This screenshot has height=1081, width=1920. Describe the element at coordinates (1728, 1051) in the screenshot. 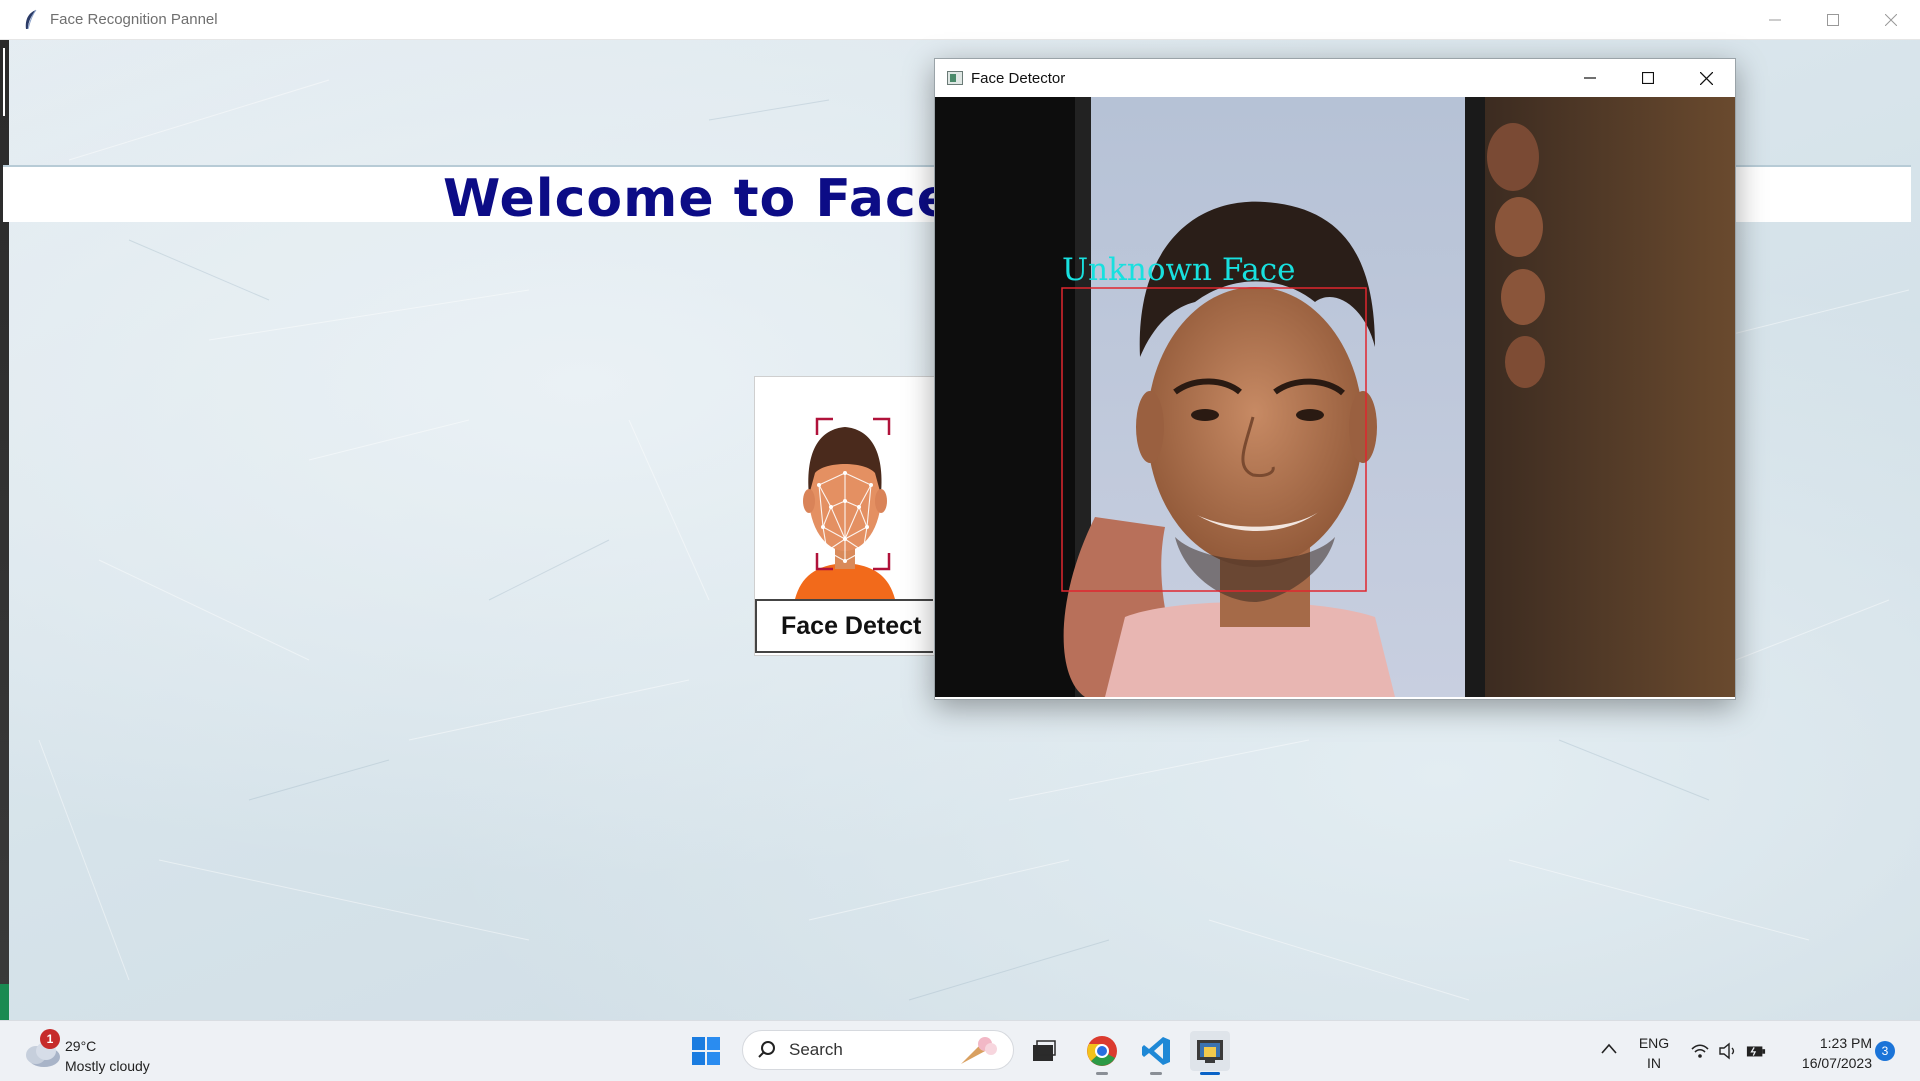

I see `volume-icon` at that location.